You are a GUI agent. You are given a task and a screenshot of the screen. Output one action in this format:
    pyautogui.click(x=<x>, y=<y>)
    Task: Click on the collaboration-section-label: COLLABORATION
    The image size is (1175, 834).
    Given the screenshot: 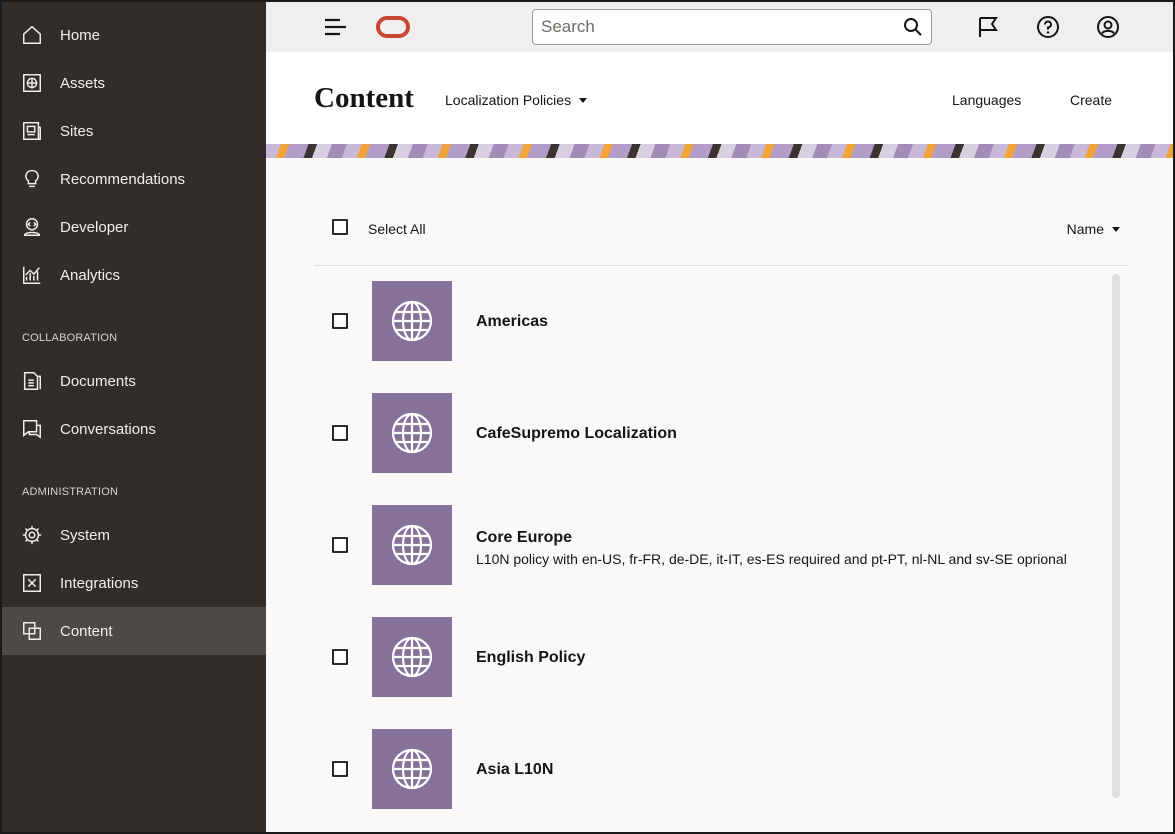 What is the action you would take?
    pyautogui.click(x=70, y=338)
    